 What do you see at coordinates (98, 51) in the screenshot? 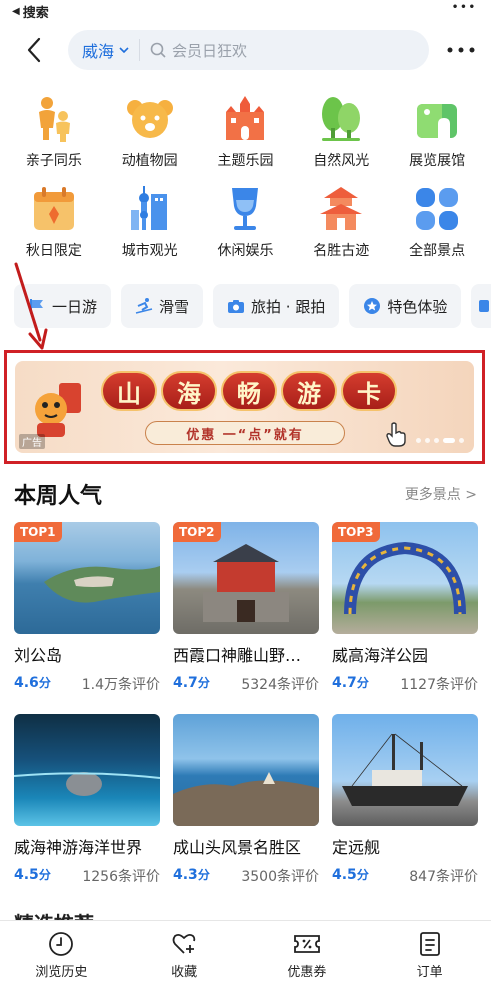
I see `city-label: 威海` at bounding box center [98, 51].